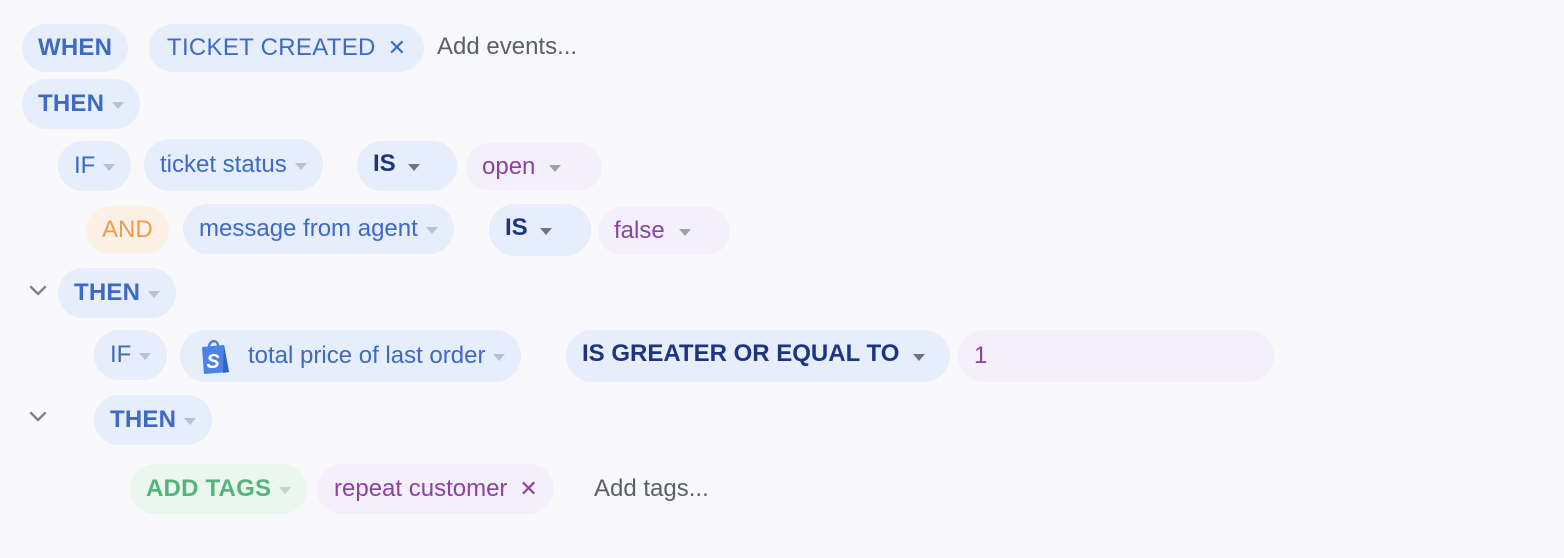 The width and height of the screenshot is (1564, 558). Describe the element at coordinates (308, 228) in the screenshot. I see `field-label: message from agent` at that location.